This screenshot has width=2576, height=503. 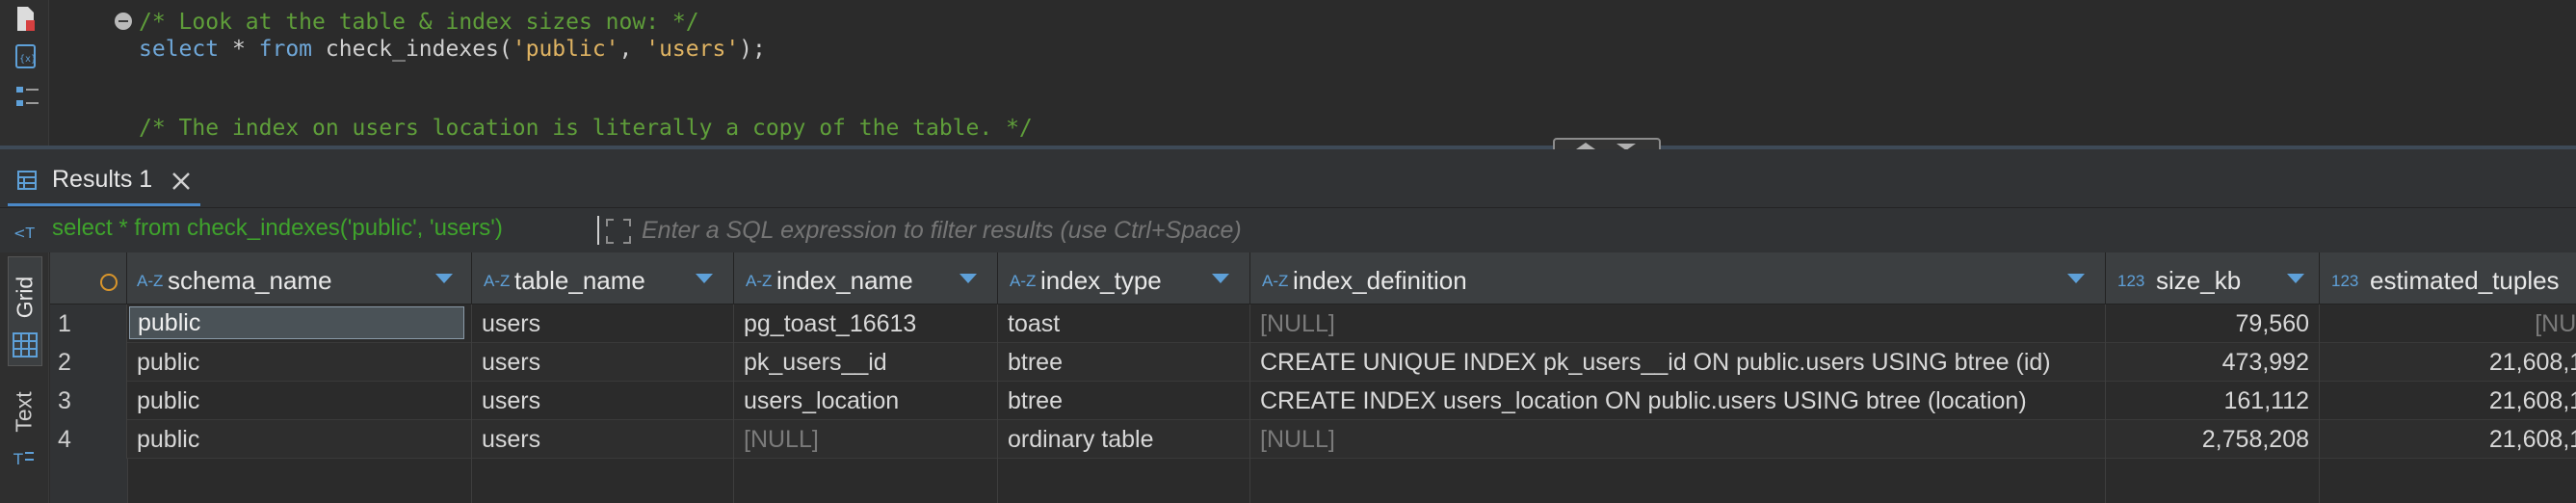 I want to click on column-header-label: index_definition, so click(x=1380, y=280).